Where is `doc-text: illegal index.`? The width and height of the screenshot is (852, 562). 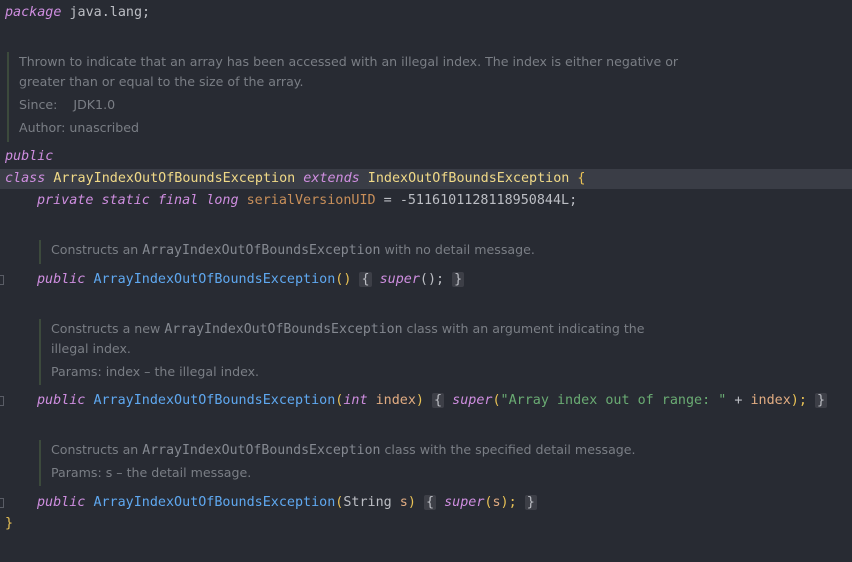
doc-text: illegal index. is located at coordinates (91, 348).